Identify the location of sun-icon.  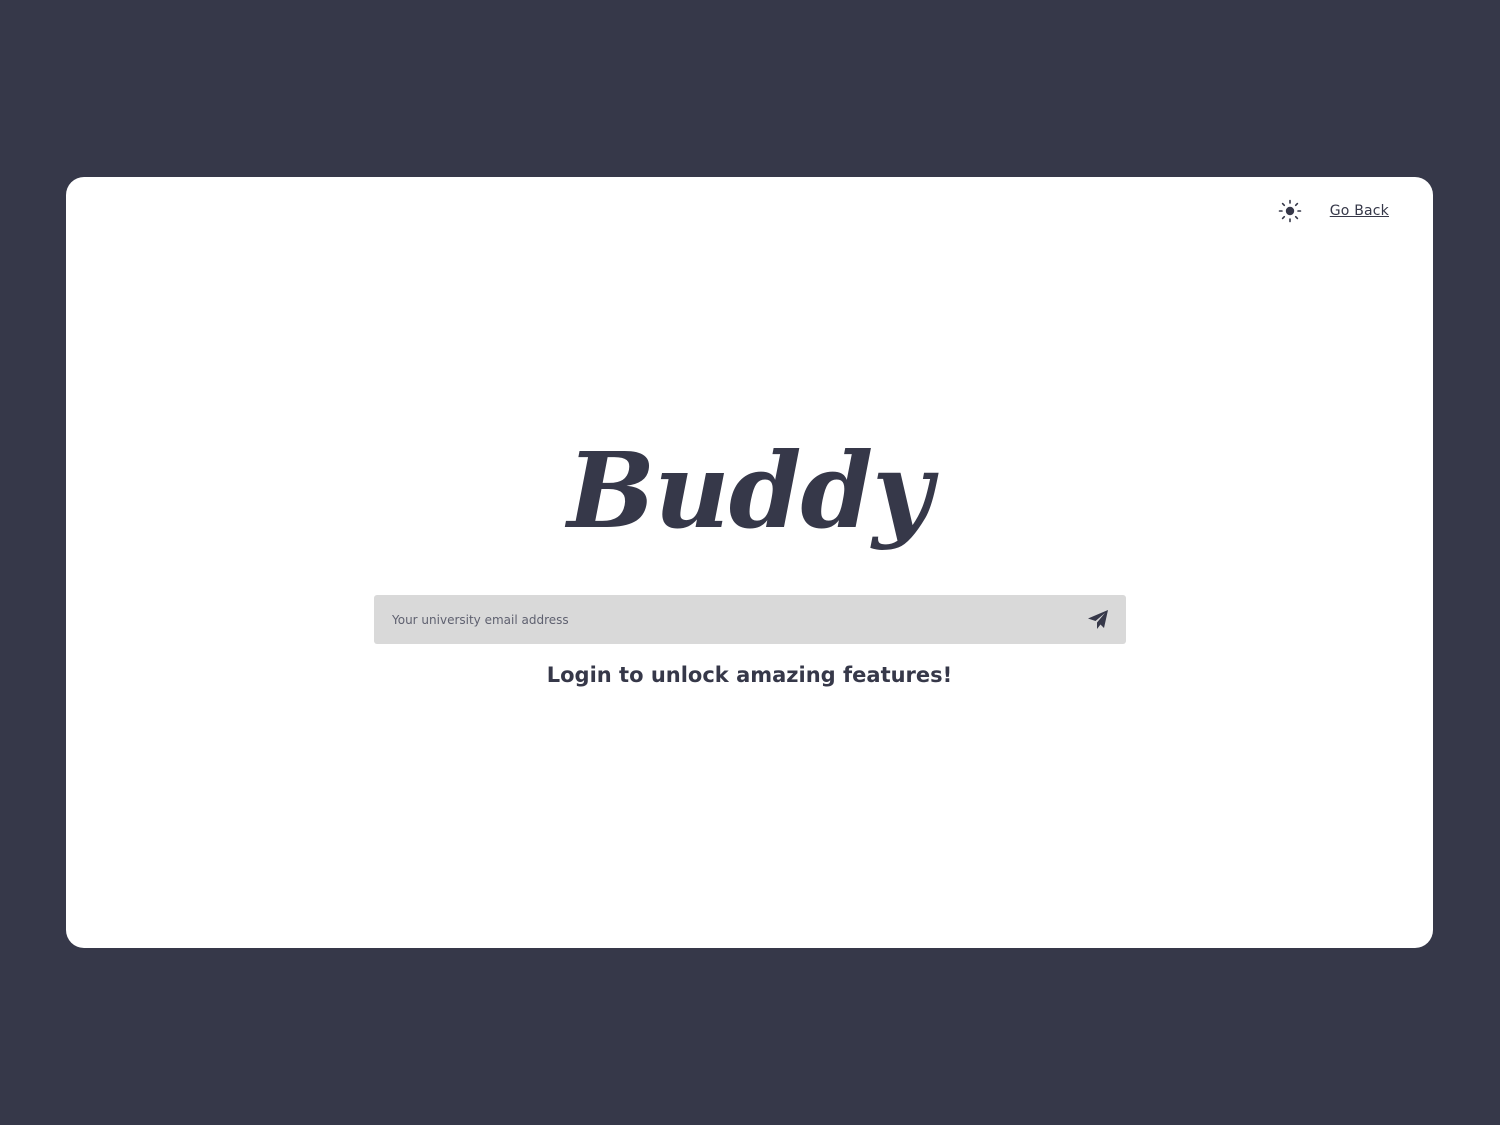
(1290, 211).